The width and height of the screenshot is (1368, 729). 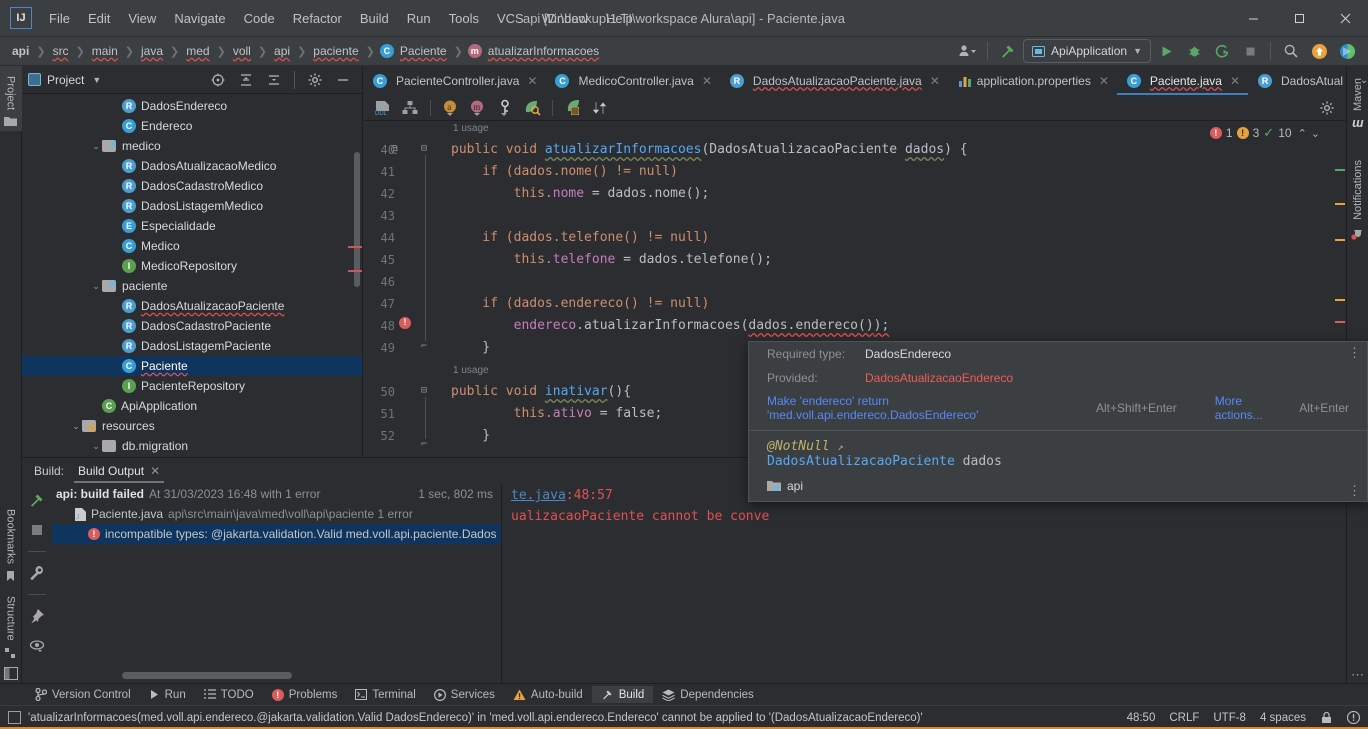 What do you see at coordinates (142, 18) in the screenshot?
I see `menu-view: View` at bounding box center [142, 18].